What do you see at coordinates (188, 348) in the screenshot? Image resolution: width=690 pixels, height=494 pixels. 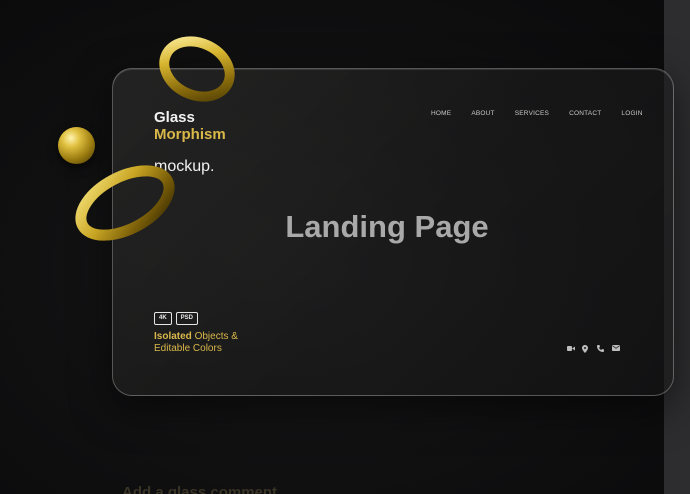 I see `caption-line-2: Editable Colors` at bounding box center [188, 348].